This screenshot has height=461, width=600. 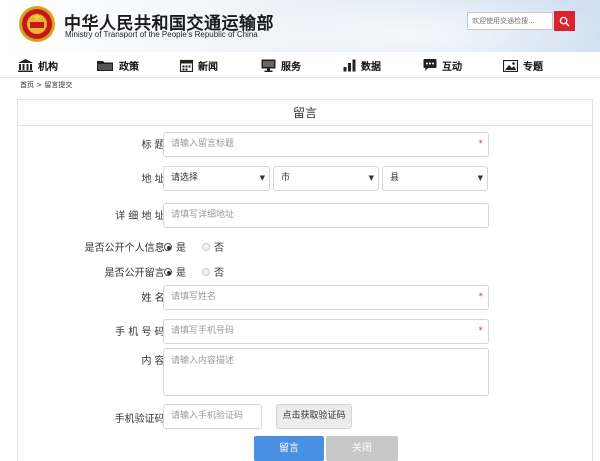 I want to click on phone-placeholder: 请填写手机号码, so click(x=203, y=331).